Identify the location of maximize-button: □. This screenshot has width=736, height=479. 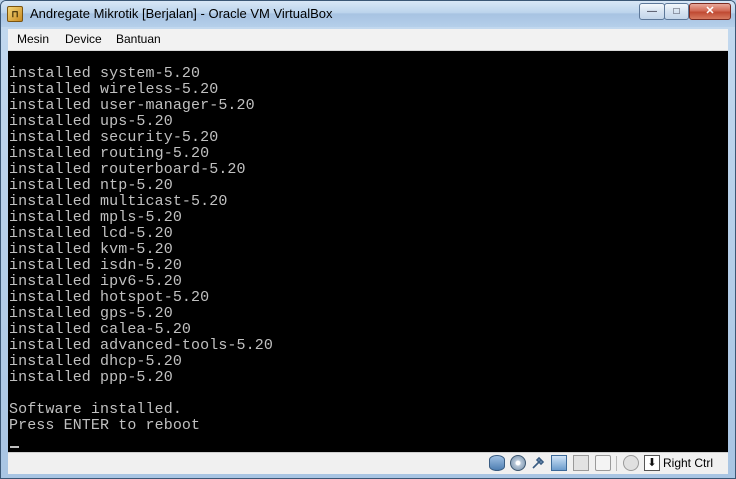
(676, 11).